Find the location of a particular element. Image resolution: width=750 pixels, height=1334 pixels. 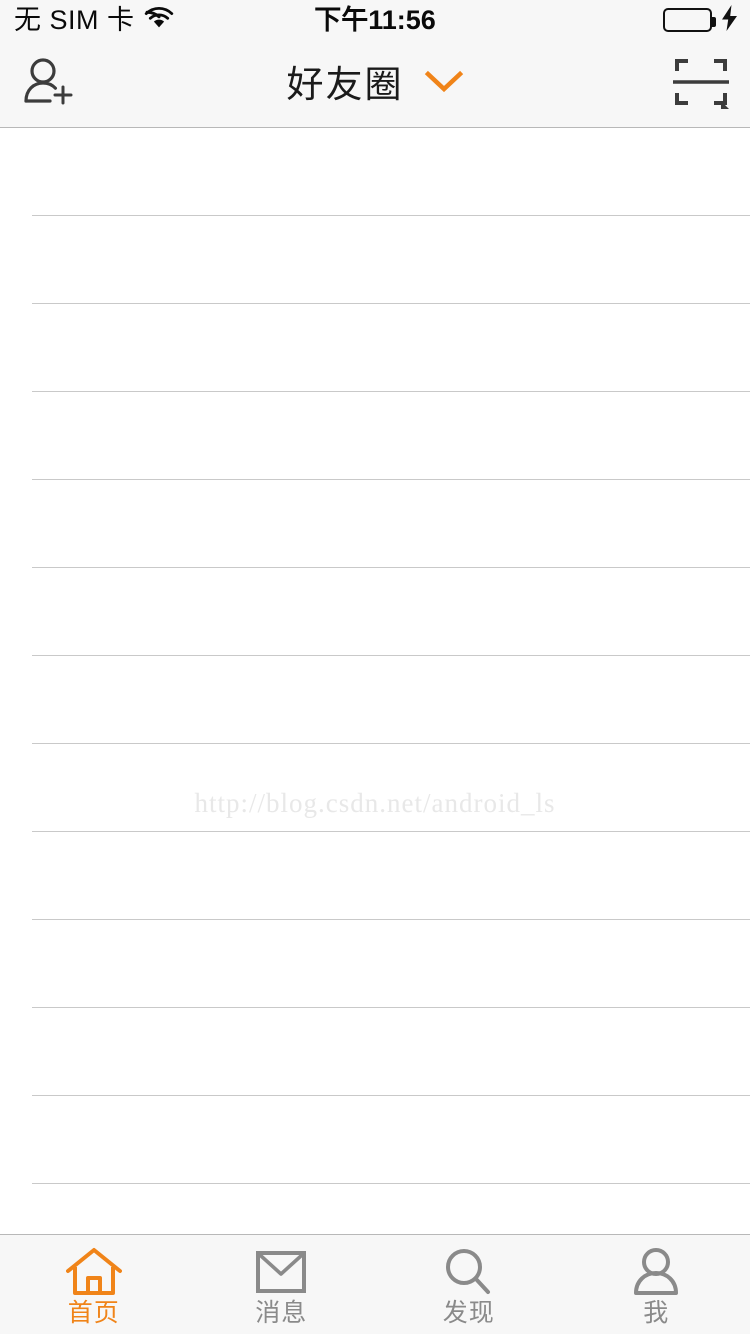

bottom-tab-bar: 首页 消息 发现 我 is located at coordinates (375, 1284).